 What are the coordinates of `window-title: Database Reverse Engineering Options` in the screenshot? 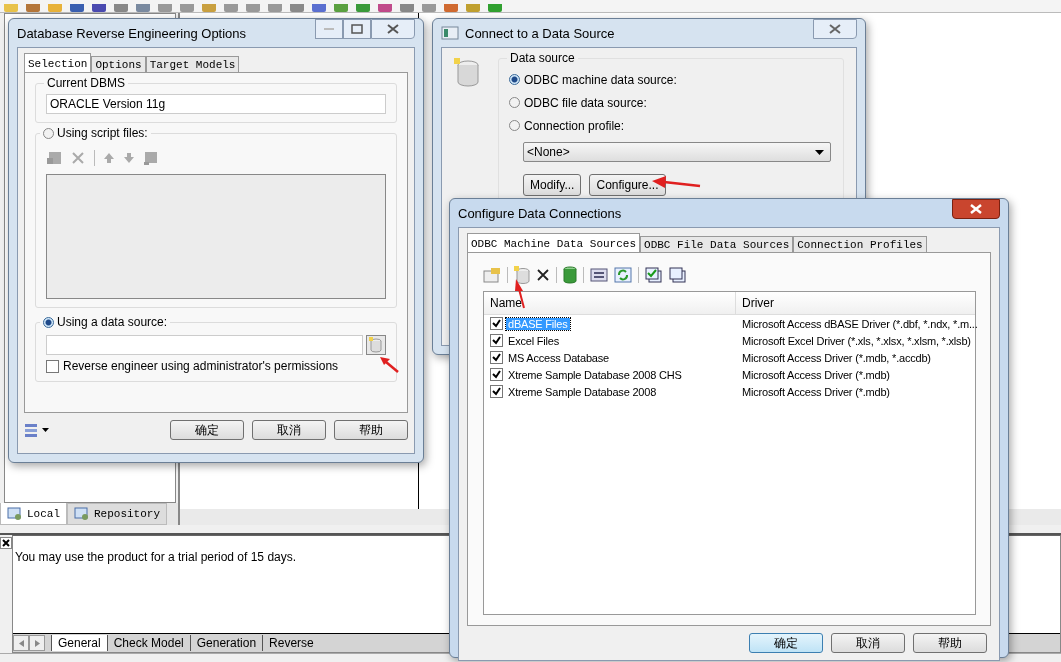 It's located at (132, 33).